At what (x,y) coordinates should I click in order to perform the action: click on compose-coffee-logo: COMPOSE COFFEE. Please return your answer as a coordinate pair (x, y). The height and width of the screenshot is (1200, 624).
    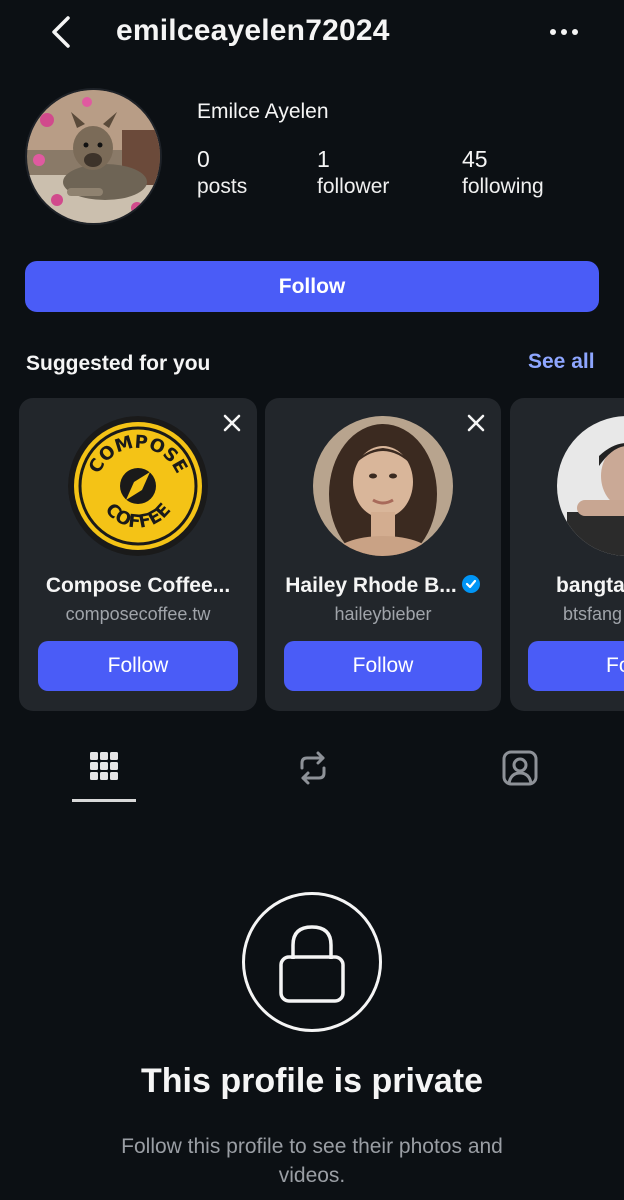
    Looking at the image, I should click on (138, 486).